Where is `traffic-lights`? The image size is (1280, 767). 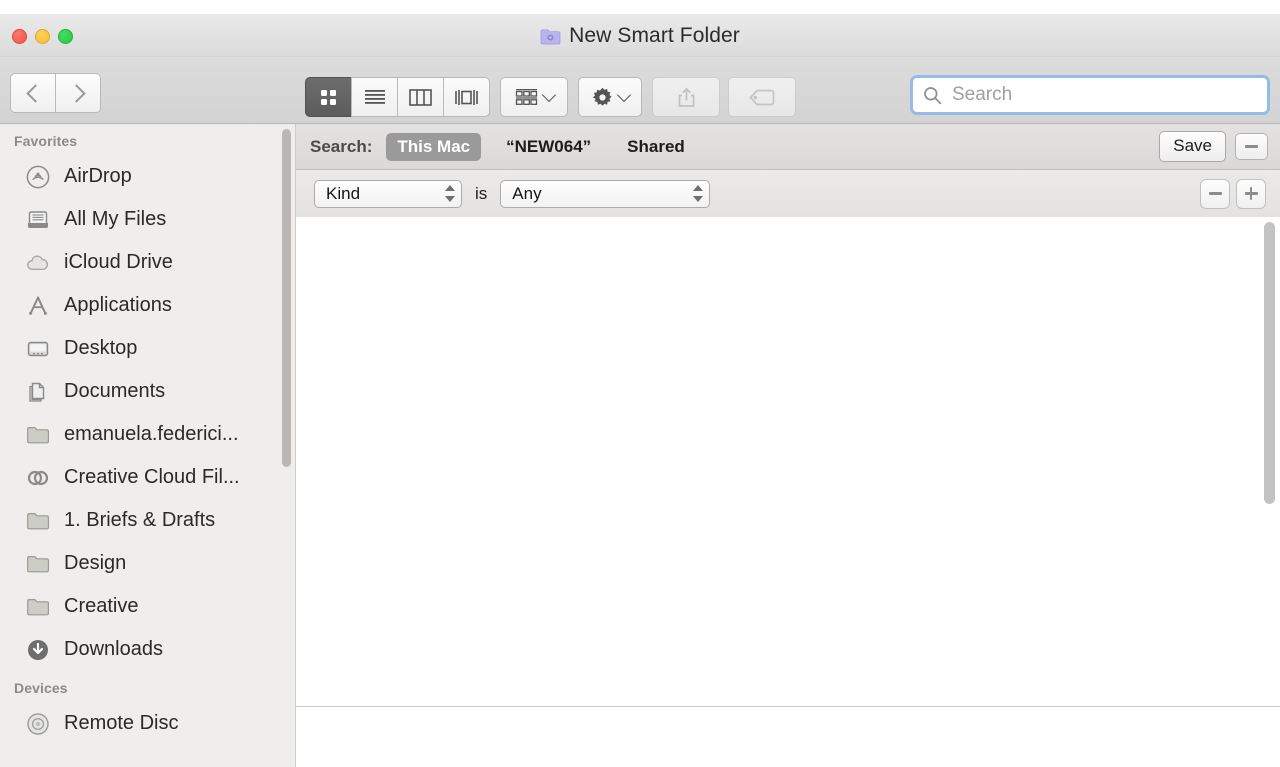 traffic-lights is located at coordinates (42, 36).